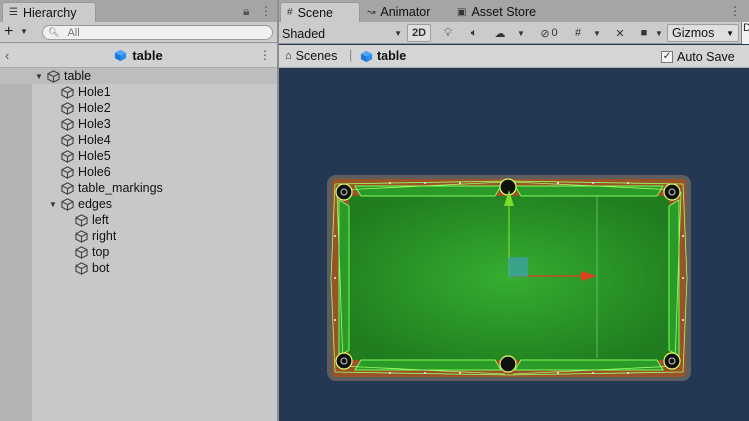 The width and height of the screenshot is (749, 421). I want to click on pocket-hole2, so click(508, 187).